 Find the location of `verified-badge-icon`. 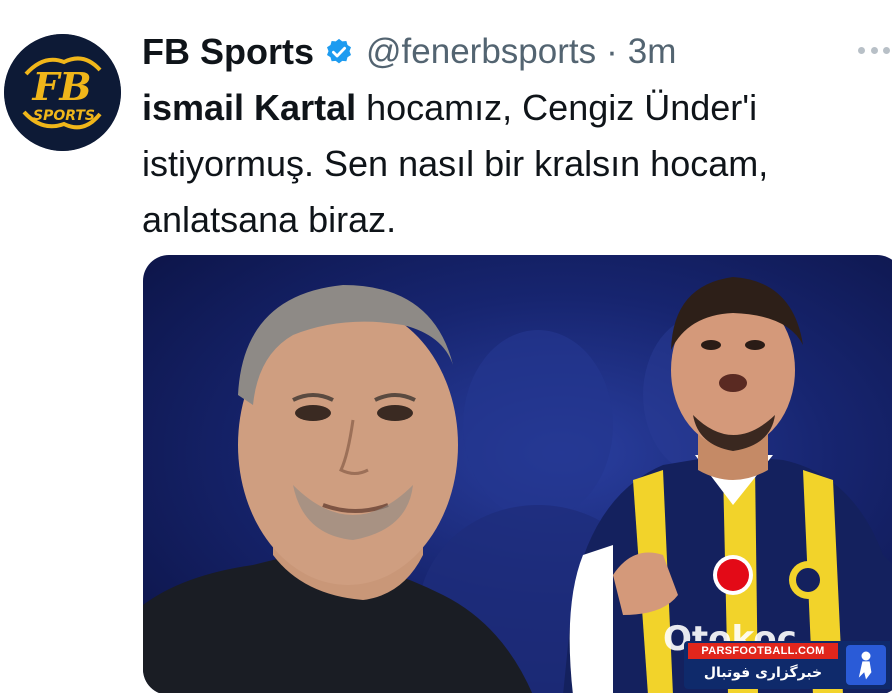

verified-badge-icon is located at coordinates (339, 52).